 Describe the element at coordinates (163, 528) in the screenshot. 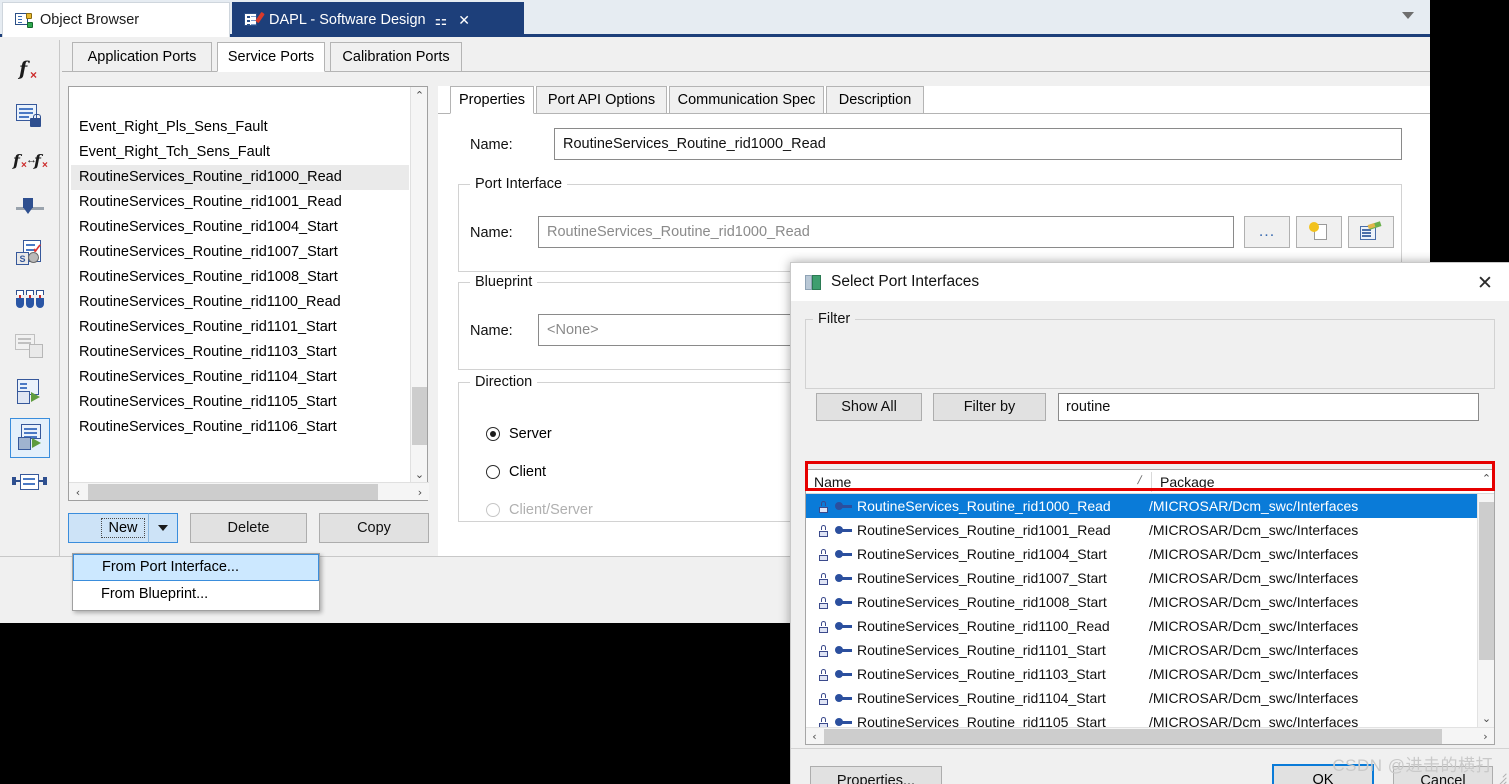

I see `new-button-dropdown-arrow` at that location.